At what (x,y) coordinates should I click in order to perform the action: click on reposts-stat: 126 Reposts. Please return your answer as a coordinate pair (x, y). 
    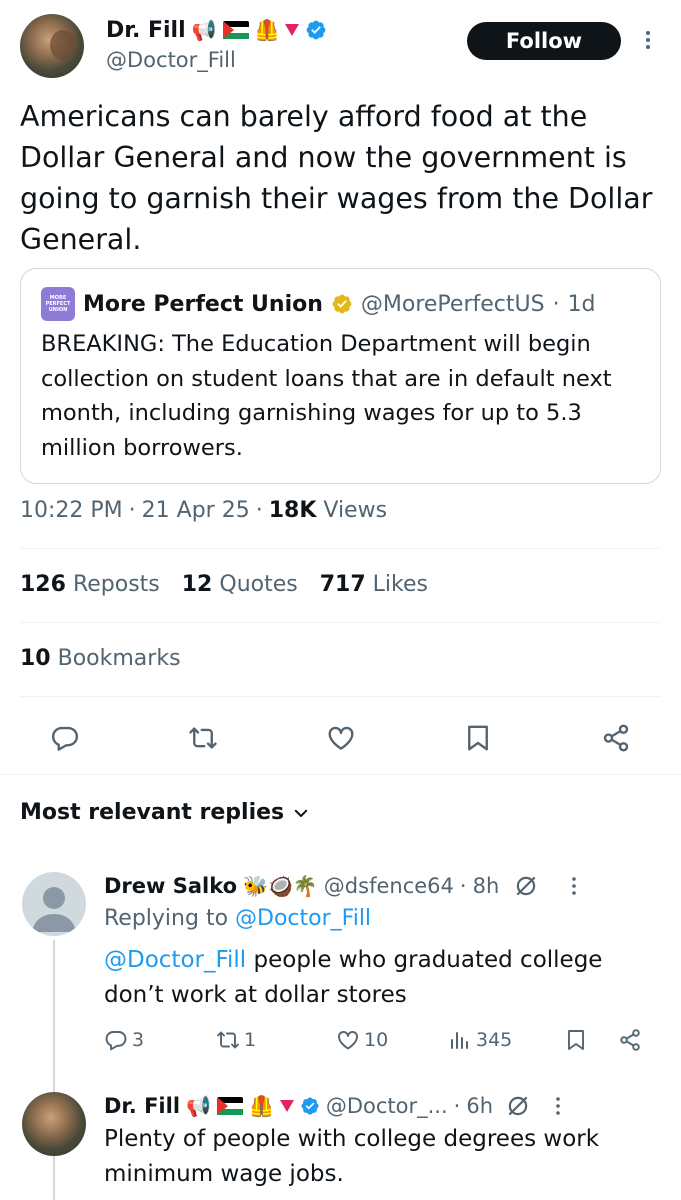
    Looking at the image, I should click on (90, 584).